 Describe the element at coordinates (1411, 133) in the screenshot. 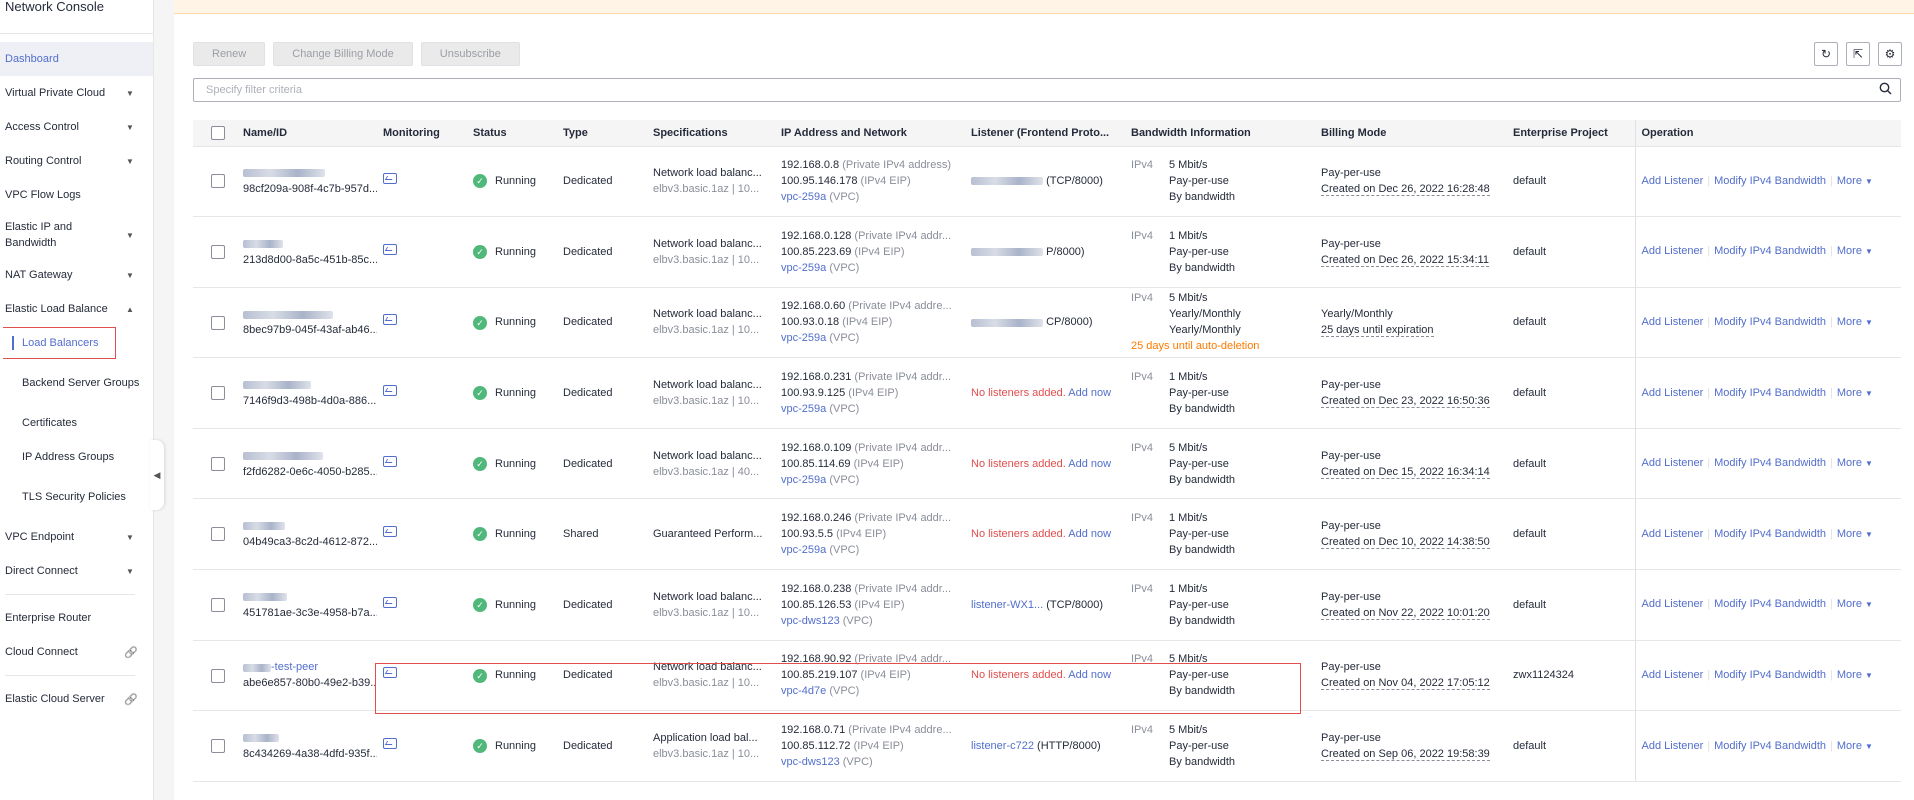

I see `col-billing-mode: Billing Mode` at that location.